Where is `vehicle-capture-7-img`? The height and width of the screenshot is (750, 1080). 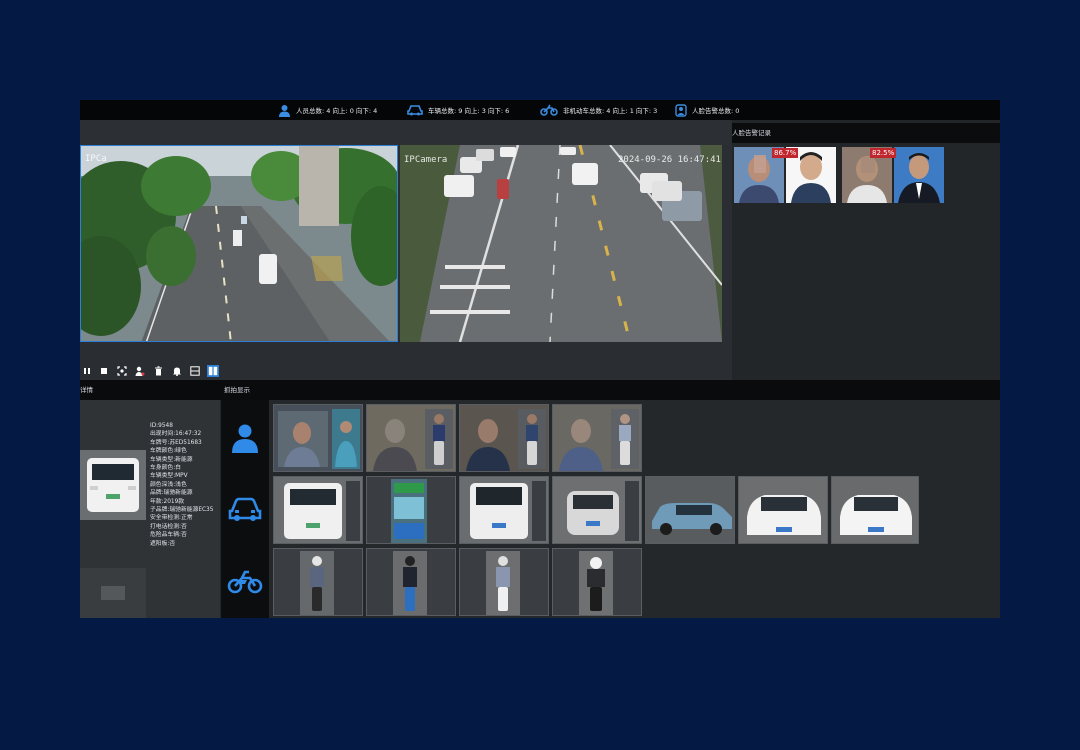 vehicle-capture-7-img is located at coordinates (875, 510).